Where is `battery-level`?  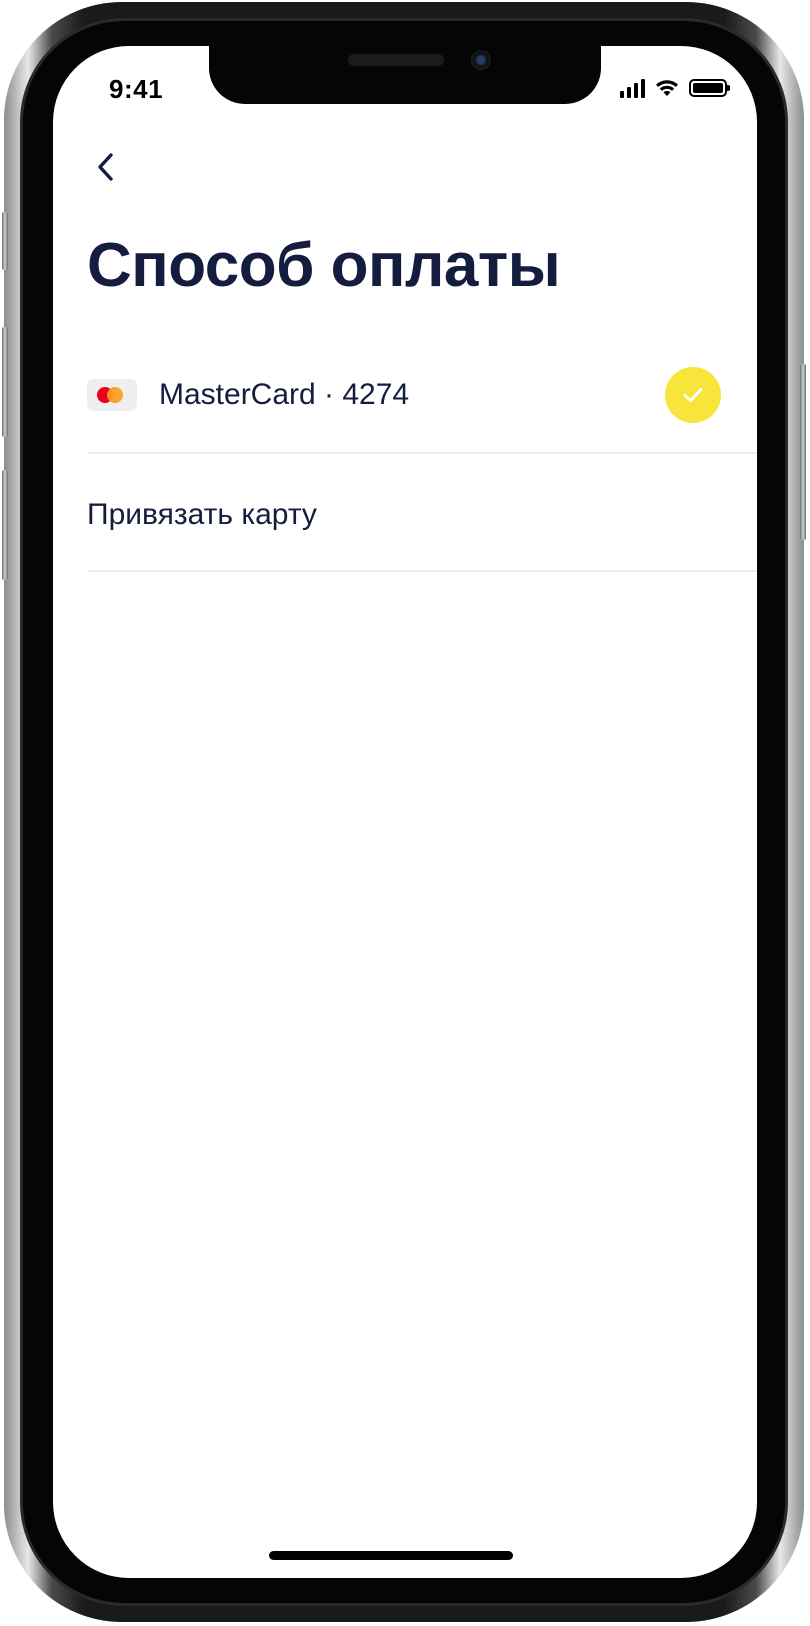
battery-level is located at coordinates (708, 88).